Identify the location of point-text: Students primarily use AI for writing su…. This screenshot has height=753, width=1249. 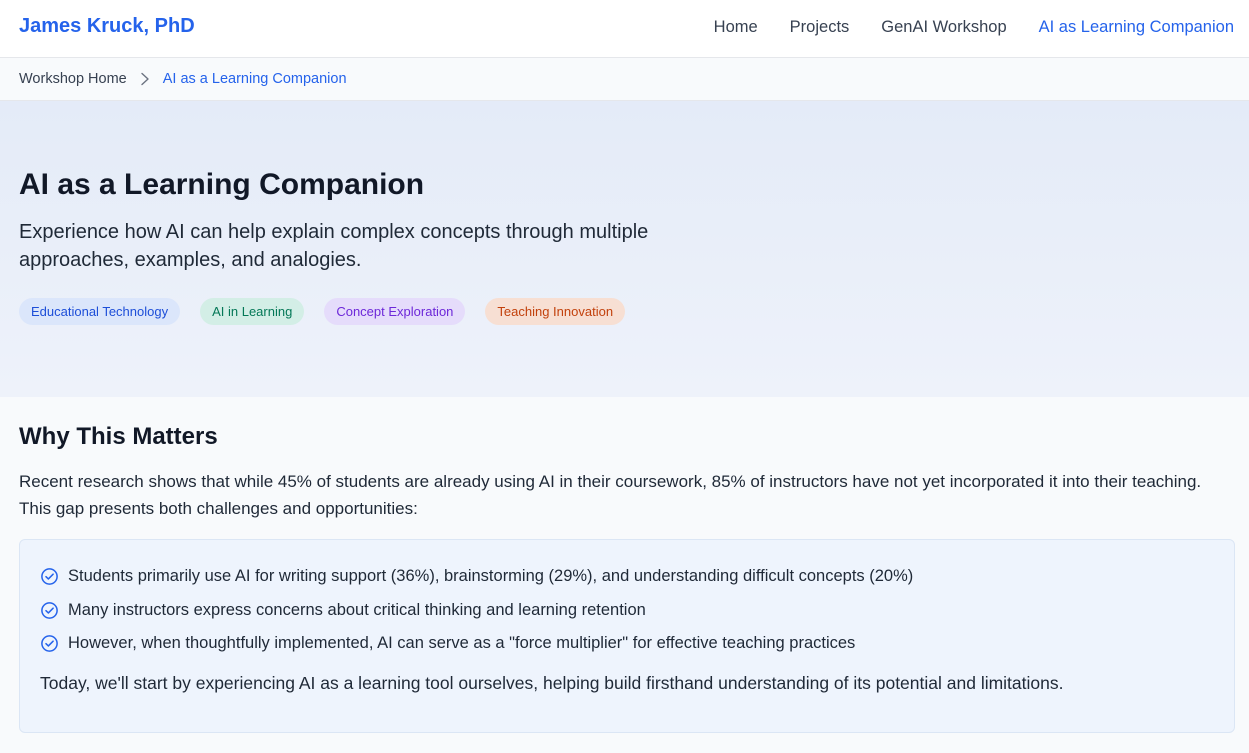
(491, 576).